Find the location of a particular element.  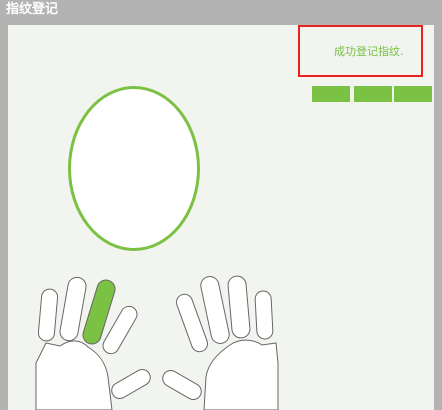

right-palm is located at coordinates (241, 374).